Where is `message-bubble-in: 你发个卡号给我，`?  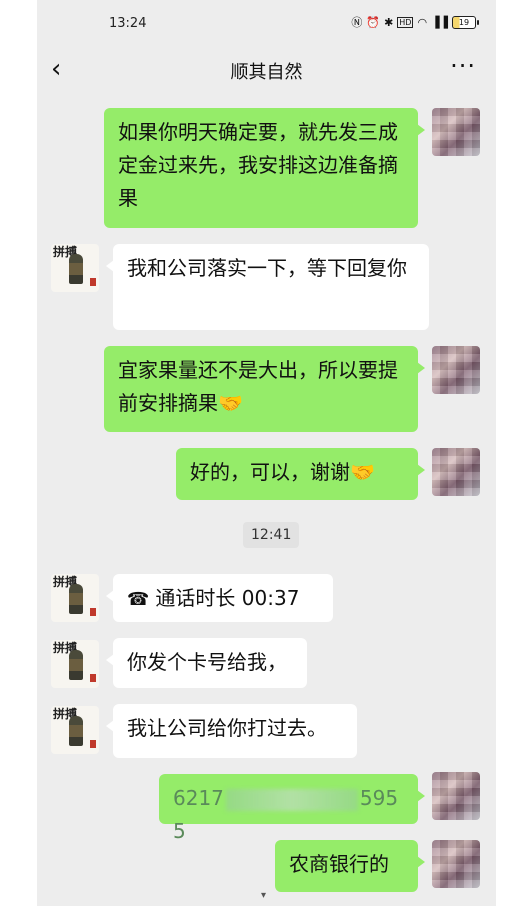
message-bubble-in: 你发个卡号给我， is located at coordinates (206, 663).